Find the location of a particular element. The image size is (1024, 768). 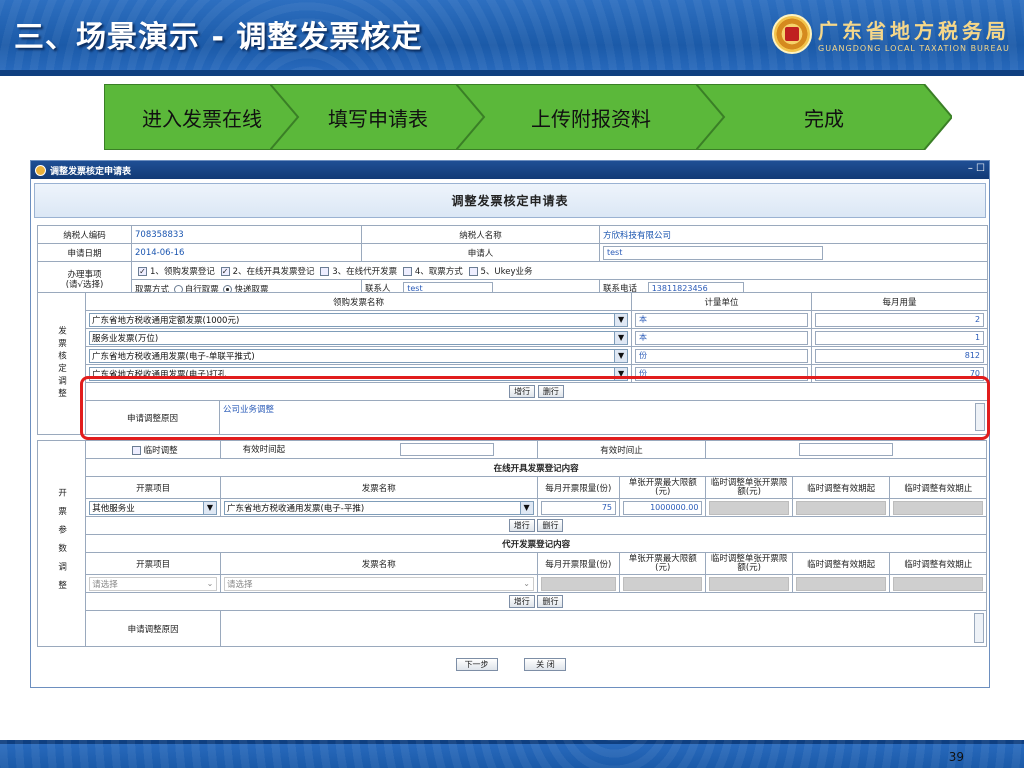

valid-to-label: 有效时间止 is located at coordinates (621, 449).